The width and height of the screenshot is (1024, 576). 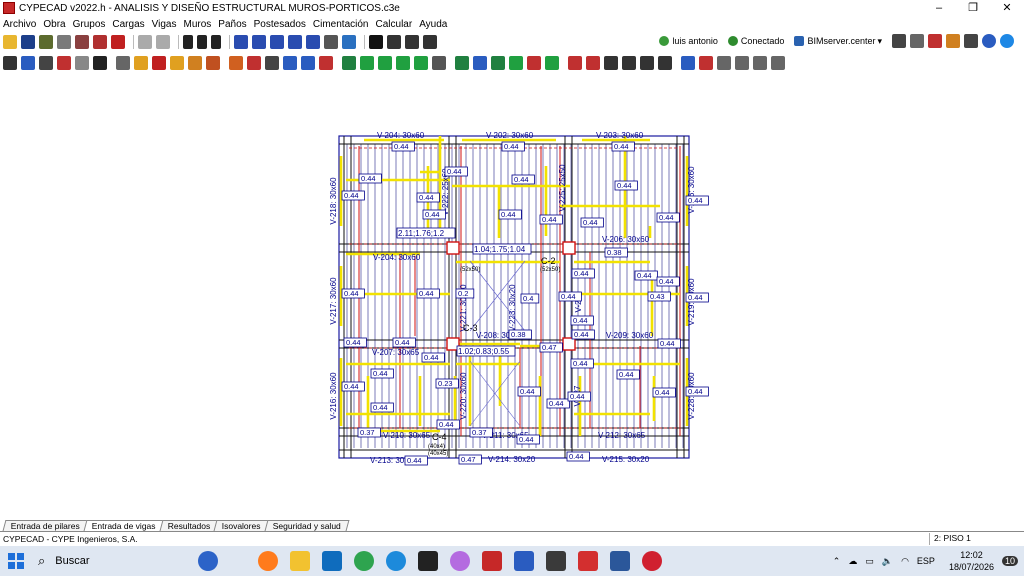 I want to click on menu-grupos: Grupos, so click(x=89, y=24).